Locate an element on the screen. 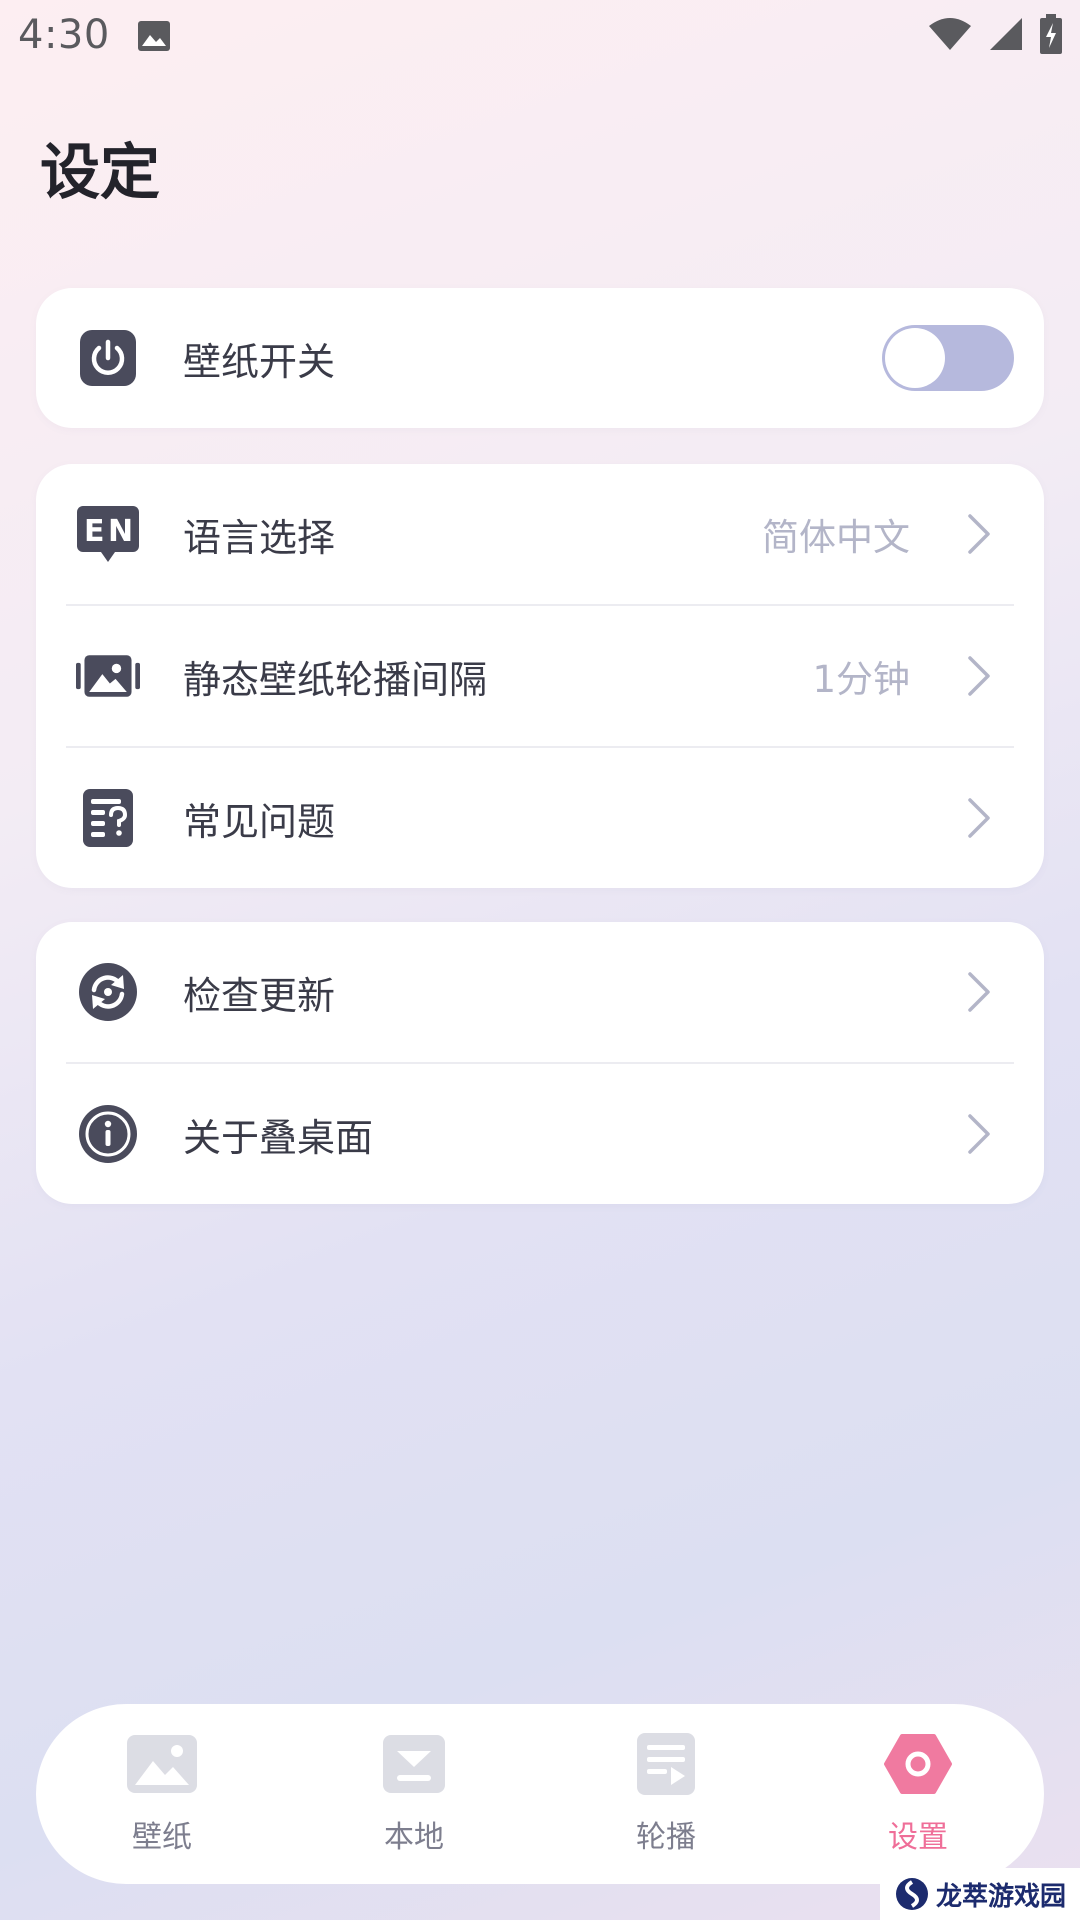  toggle-knob is located at coordinates (915, 358).